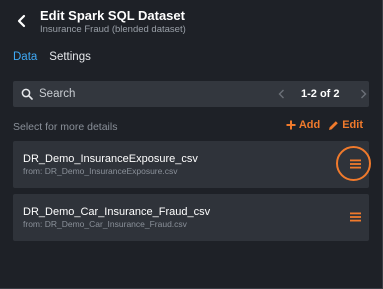  I want to click on chevron-right-icon, so click(363, 94).